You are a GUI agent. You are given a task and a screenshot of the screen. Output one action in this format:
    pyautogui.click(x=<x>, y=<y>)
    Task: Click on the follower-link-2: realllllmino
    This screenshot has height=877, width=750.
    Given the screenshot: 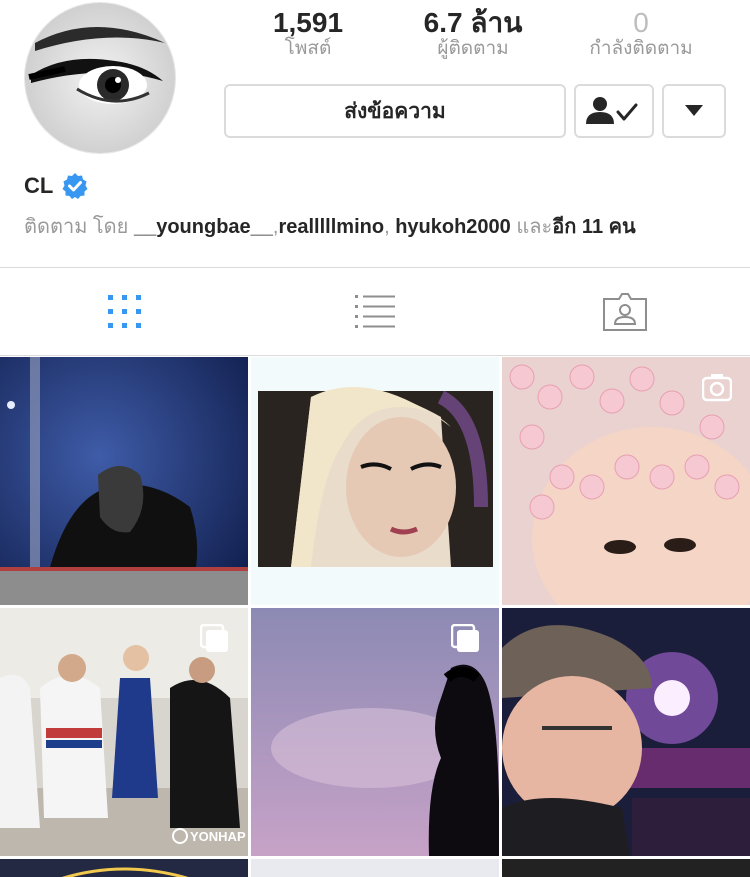 What is the action you would take?
    pyautogui.click(x=331, y=227)
    